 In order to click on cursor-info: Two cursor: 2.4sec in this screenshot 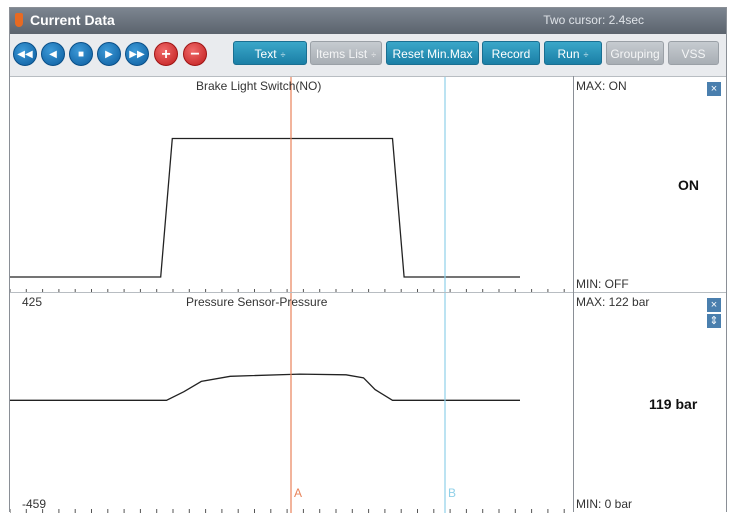, I will do `click(593, 20)`.